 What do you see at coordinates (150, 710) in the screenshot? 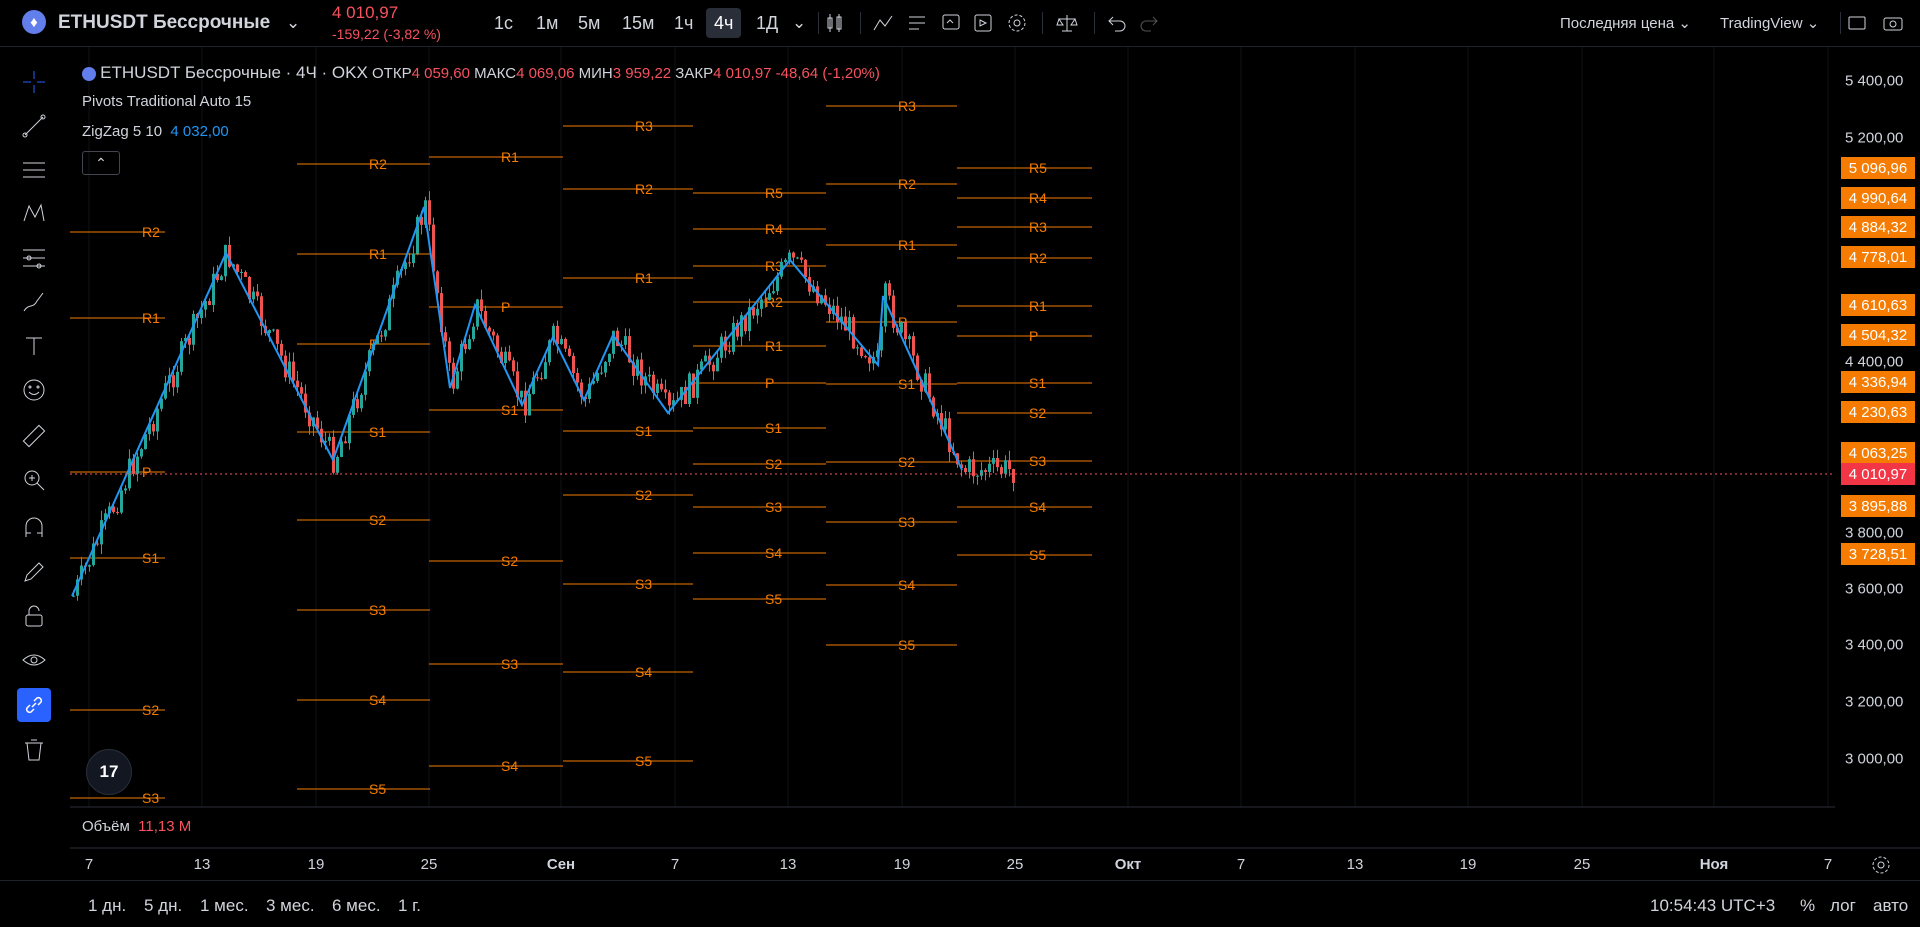
I see `pivot-level-label: S2` at bounding box center [150, 710].